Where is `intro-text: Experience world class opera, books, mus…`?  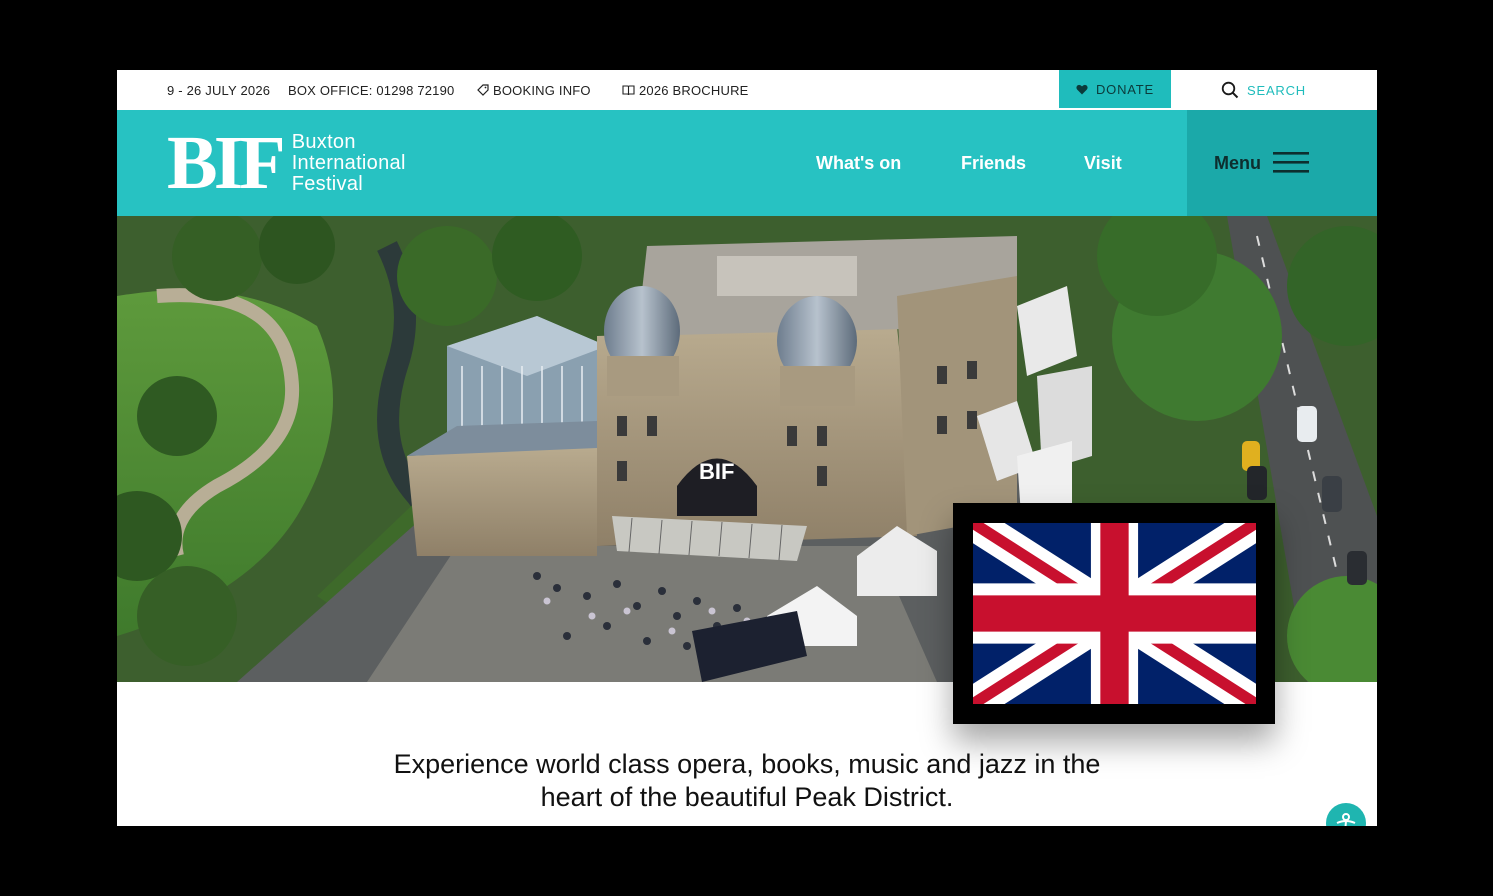 intro-text: Experience world class opera, books, mus… is located at coordinates (747, 781).